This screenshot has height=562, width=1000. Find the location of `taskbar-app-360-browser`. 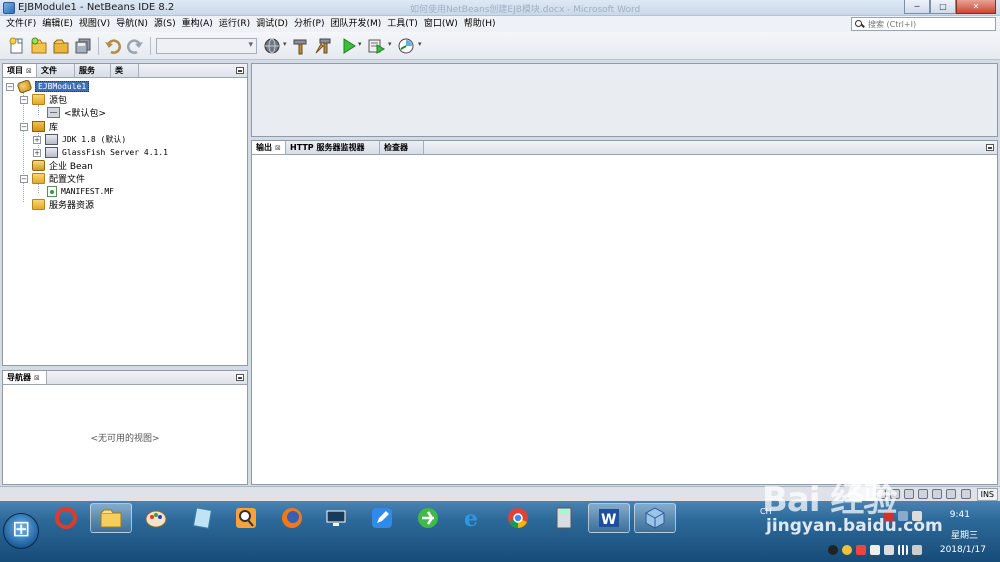

taskbar-app-360-browser is located at coordinates (428, 518).